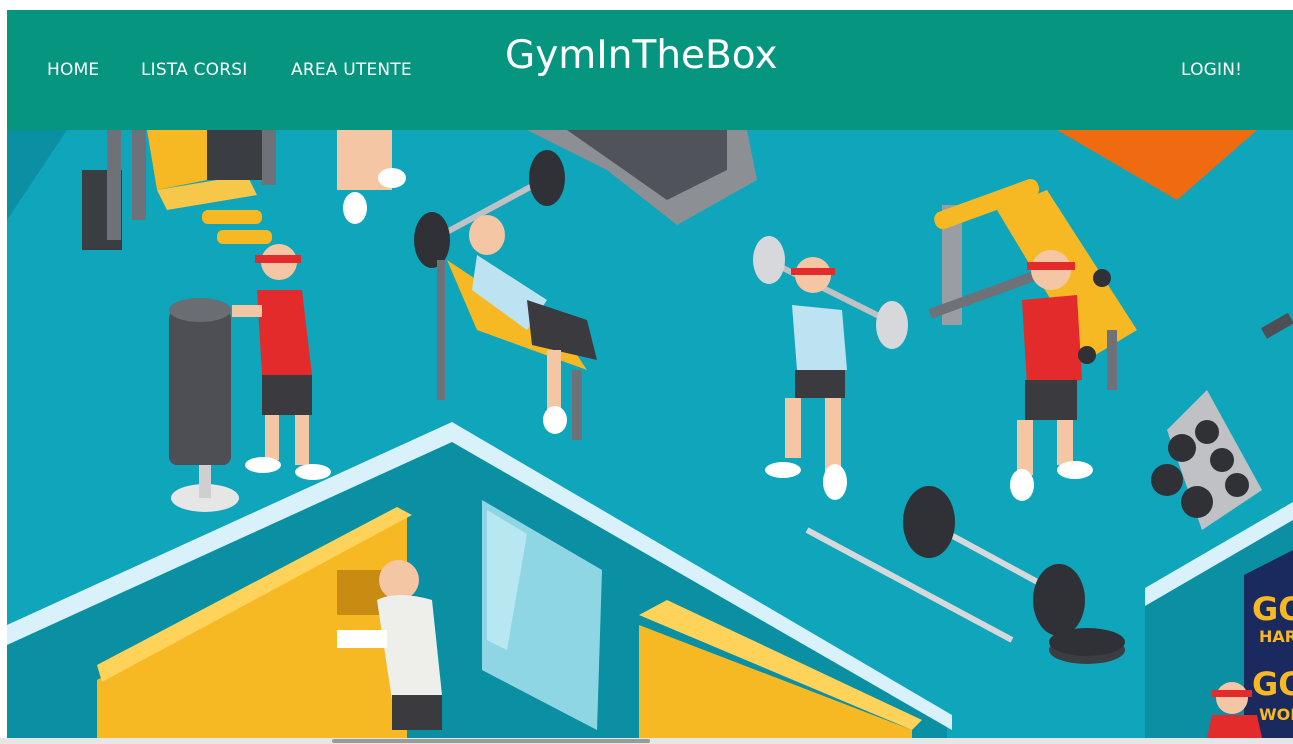 The image size is (1293, 744). Describe the element at coordinates (491, 741) in the screenshot. I see `scrollbar-thumb` at that location.